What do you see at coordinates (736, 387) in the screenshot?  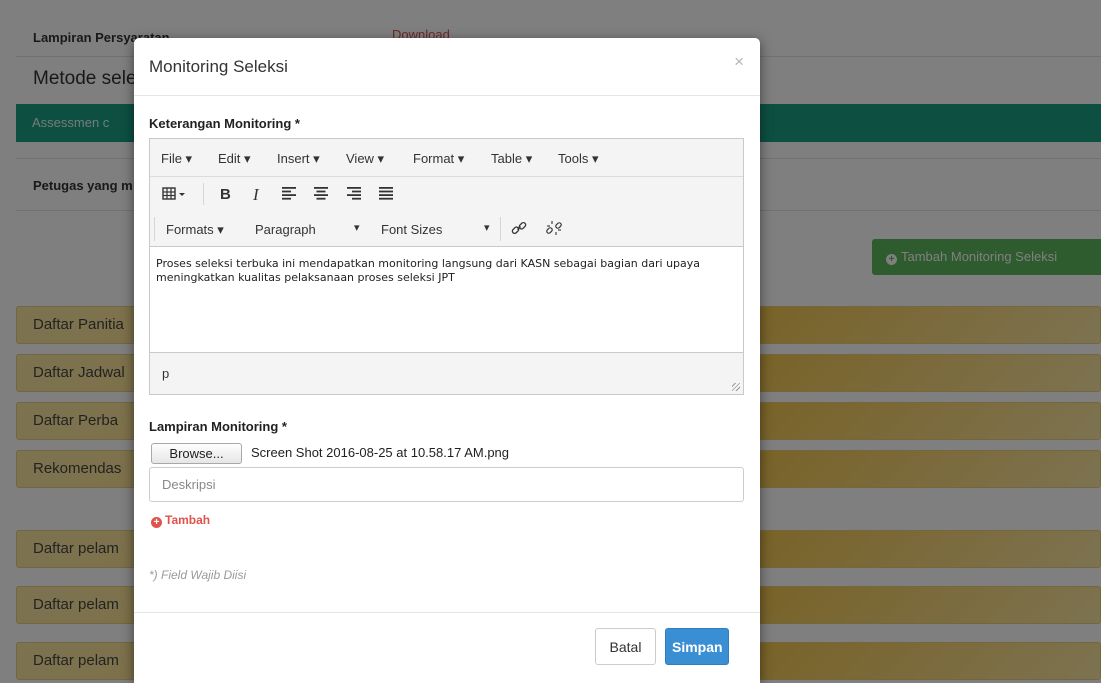 I see `resize-handle-icon` at bounding box center [736, 387].